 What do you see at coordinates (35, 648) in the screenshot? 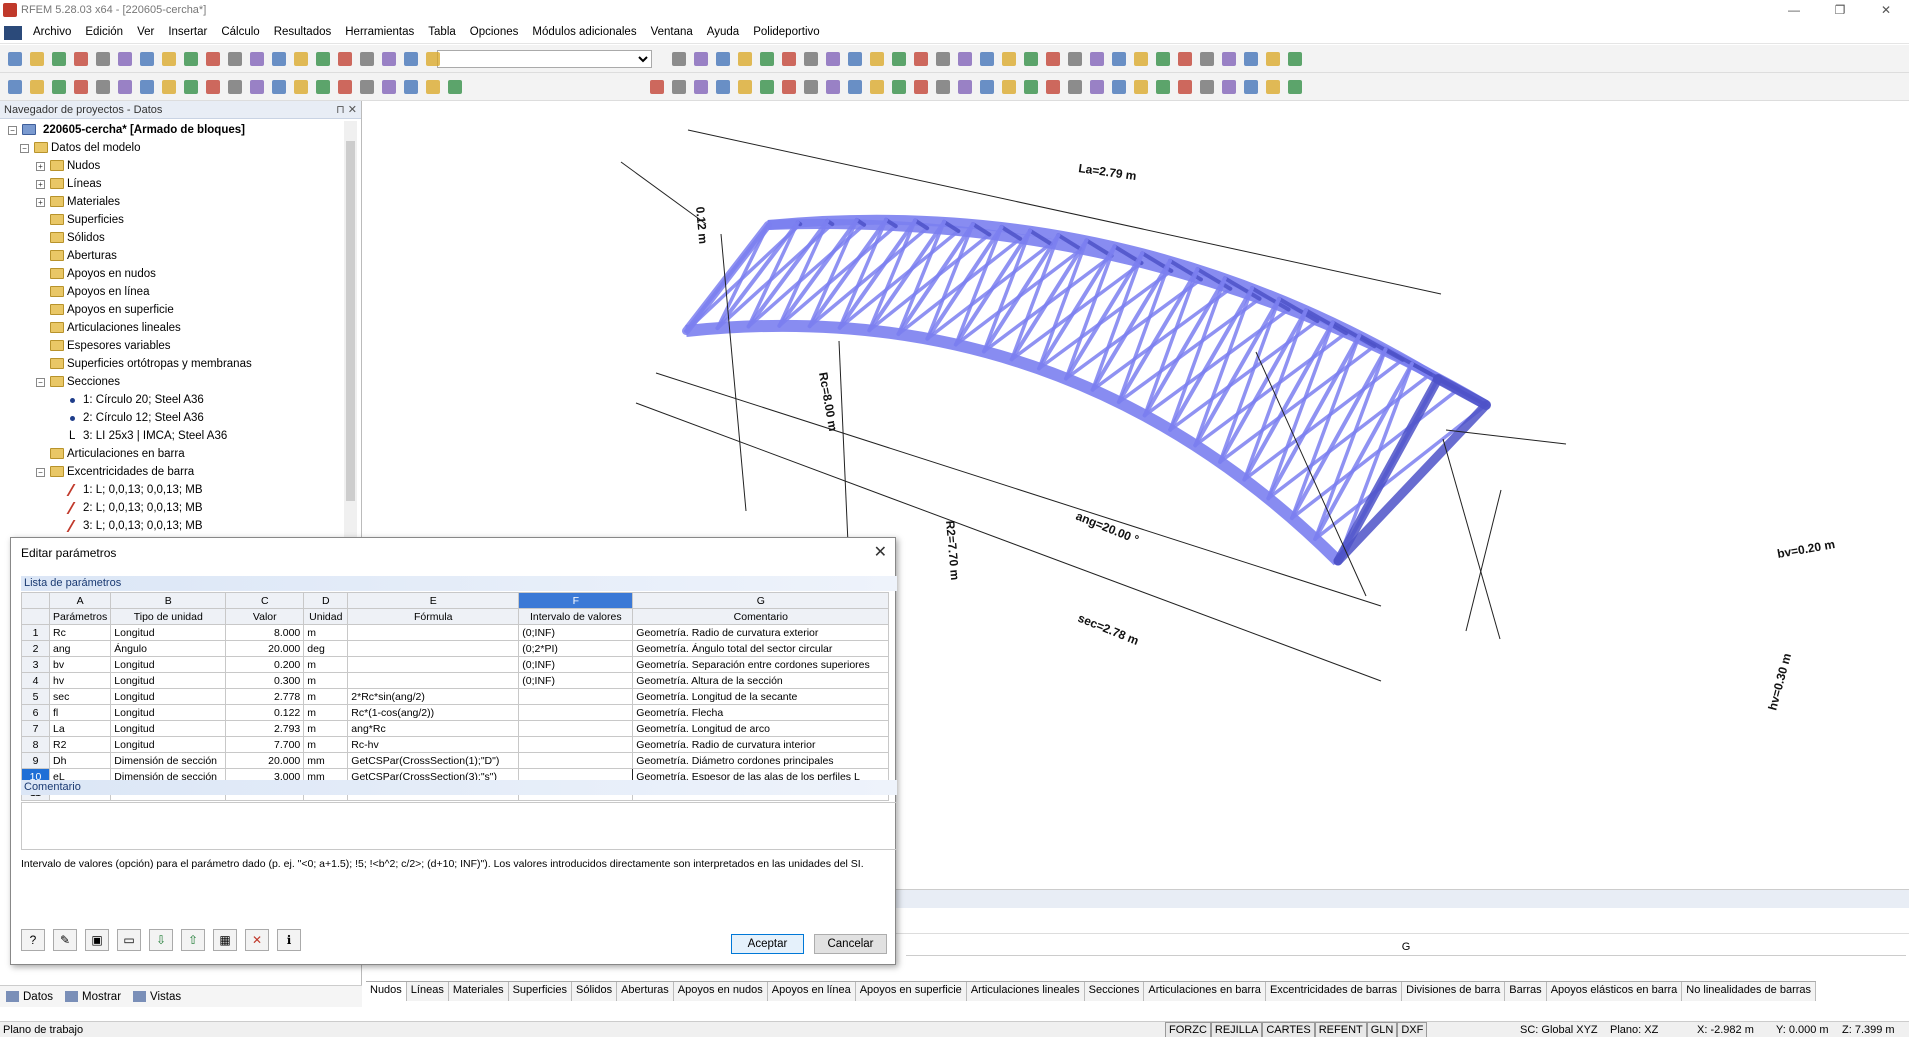
I see `row-number: 2` at bounding box center [35, 648].